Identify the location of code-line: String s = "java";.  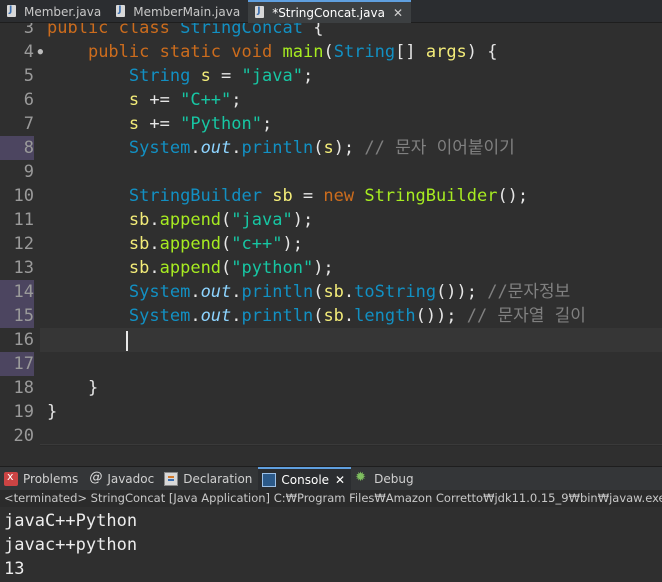
(221, 76).